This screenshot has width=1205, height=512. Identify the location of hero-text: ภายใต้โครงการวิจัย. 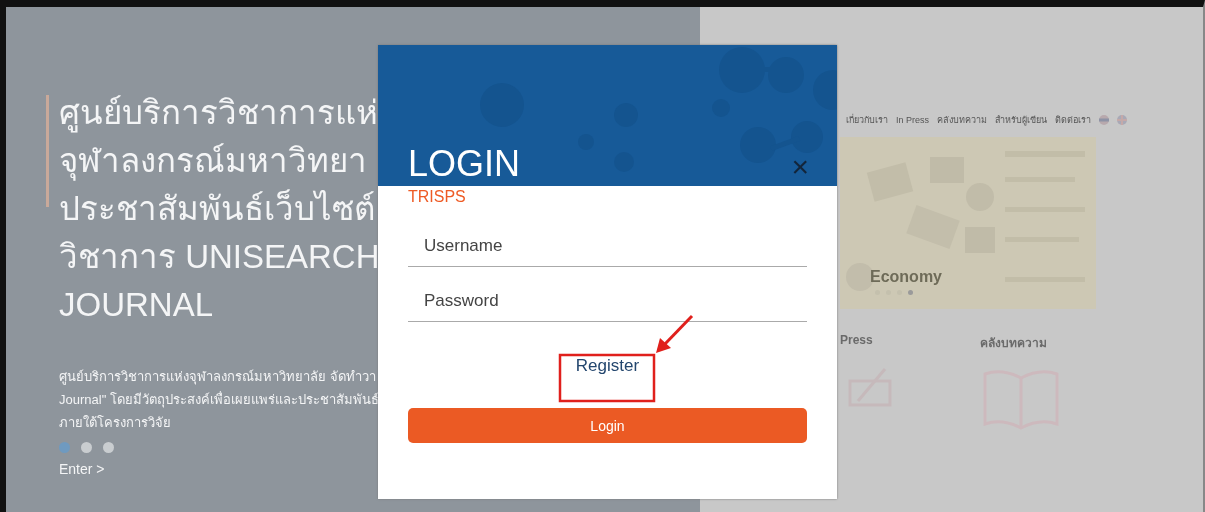
(115, 423).